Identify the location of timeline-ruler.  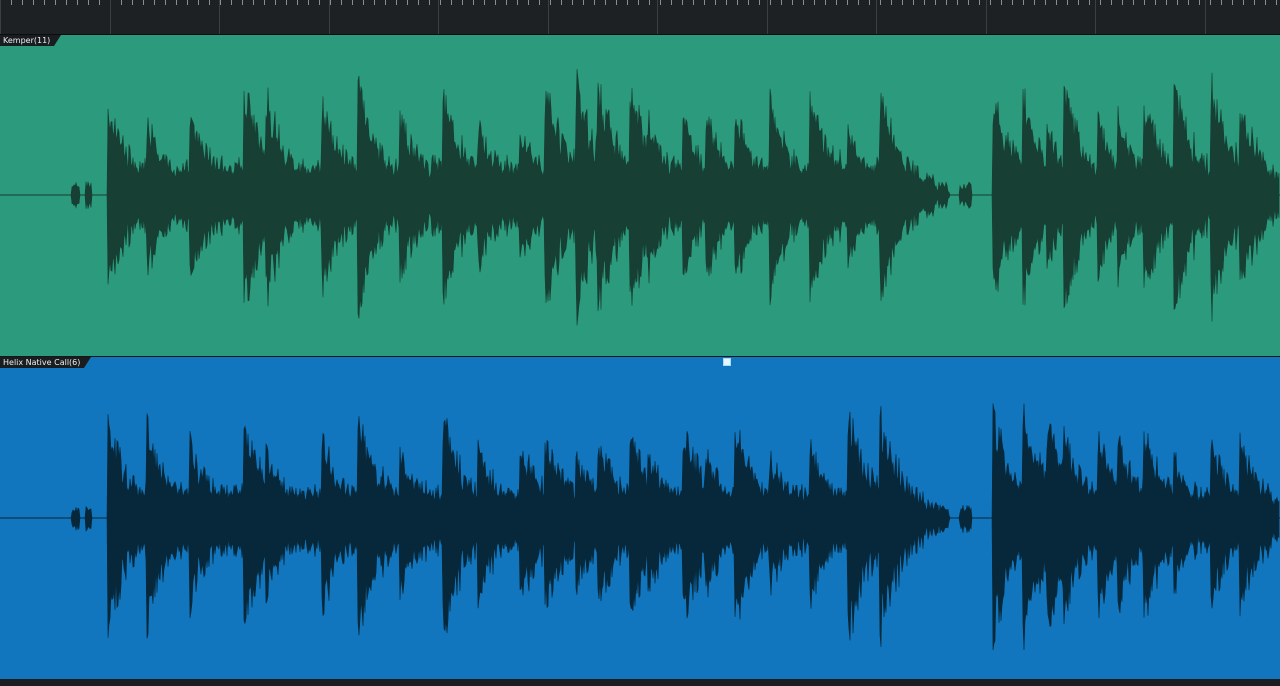
(640, 17).